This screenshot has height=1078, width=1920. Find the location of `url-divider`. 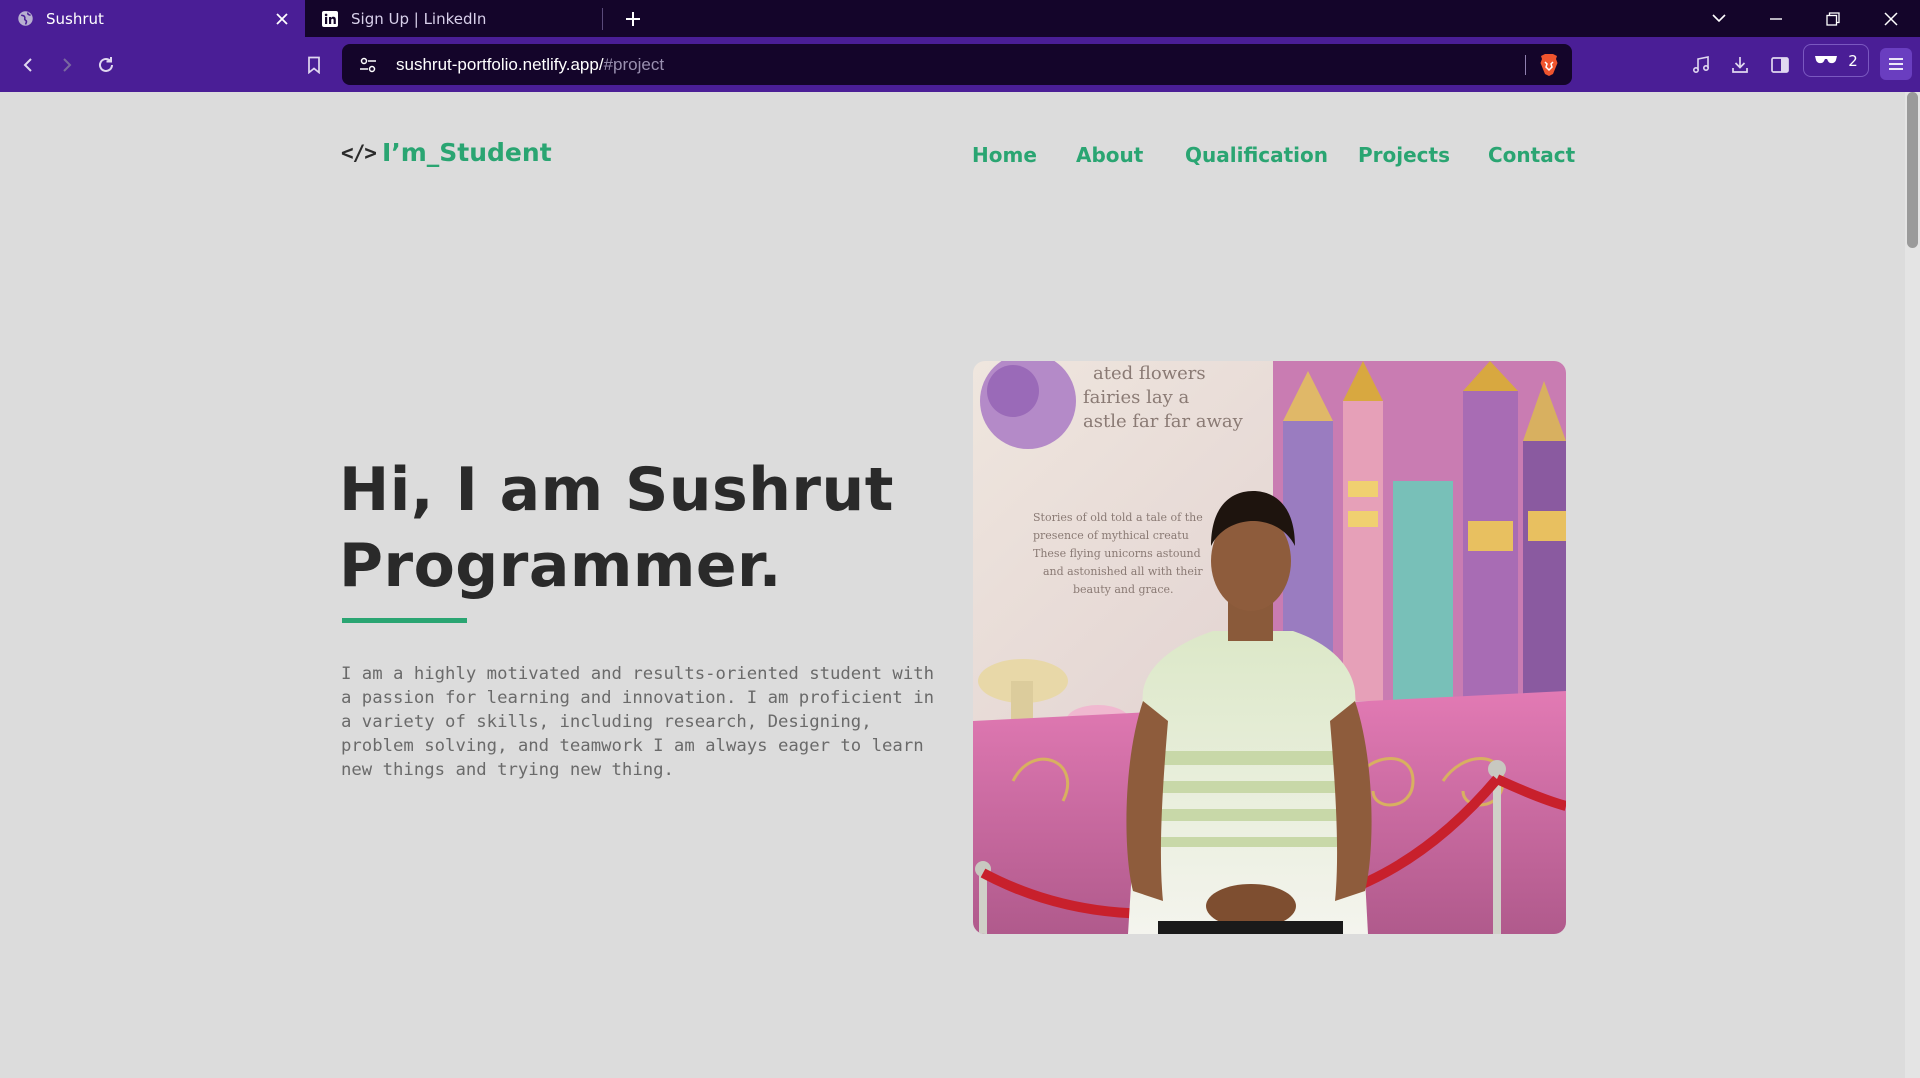

url-divider is located at coordinates (1525, 65).